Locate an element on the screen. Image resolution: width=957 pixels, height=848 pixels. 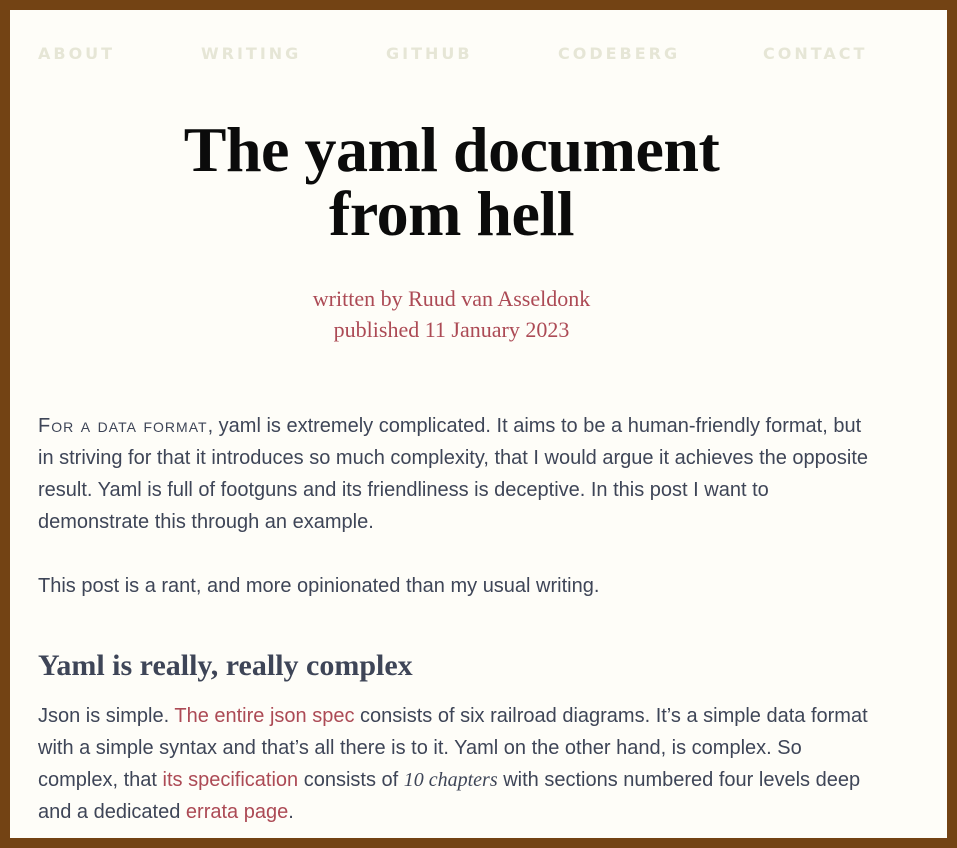
title-line-1: The yaml document is located at coordinates (451, 149).